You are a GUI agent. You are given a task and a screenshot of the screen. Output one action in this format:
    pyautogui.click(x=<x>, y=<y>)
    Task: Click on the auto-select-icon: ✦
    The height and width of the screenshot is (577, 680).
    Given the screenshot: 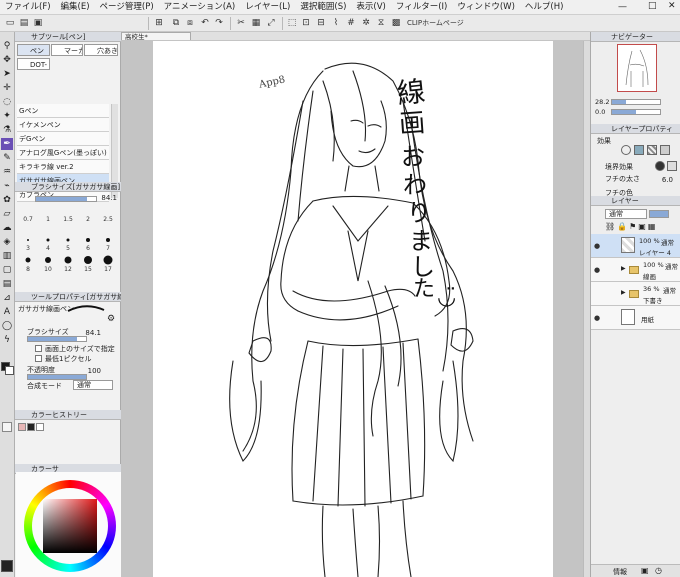 What is the action you would take?
    pyautogui.click(x=7, y=116)
    